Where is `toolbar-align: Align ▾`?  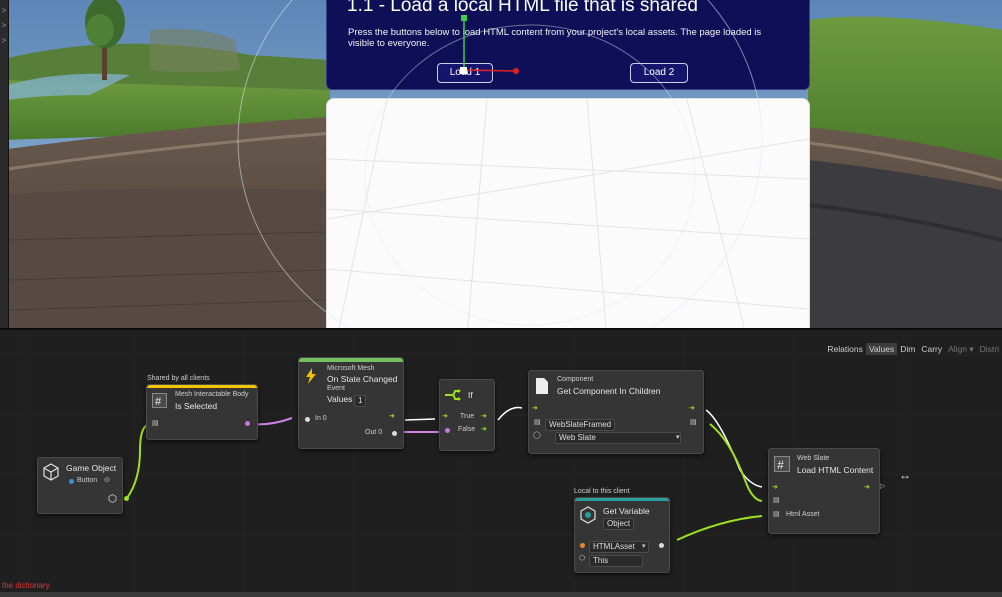 toolbar-align: Align ▾ is located at coordinates (961, 349).